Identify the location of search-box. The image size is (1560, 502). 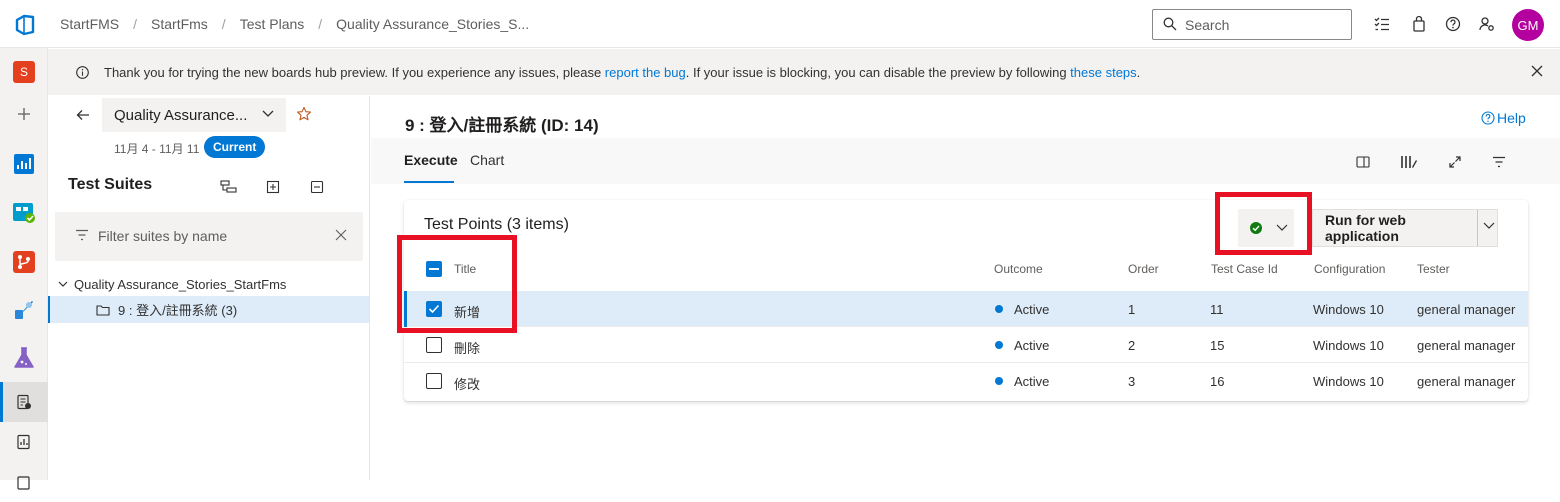
(1252, 24).